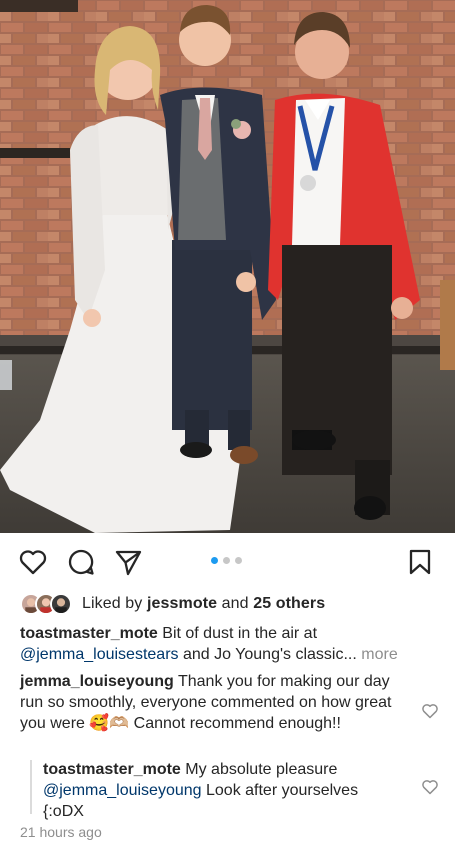 The height and width of the screenshot is (857, 455). What do you see at coordinates (89, 633) in the screenshot?
I see `caption-username: toastmaster_mote` at bounding box center [89, 633].